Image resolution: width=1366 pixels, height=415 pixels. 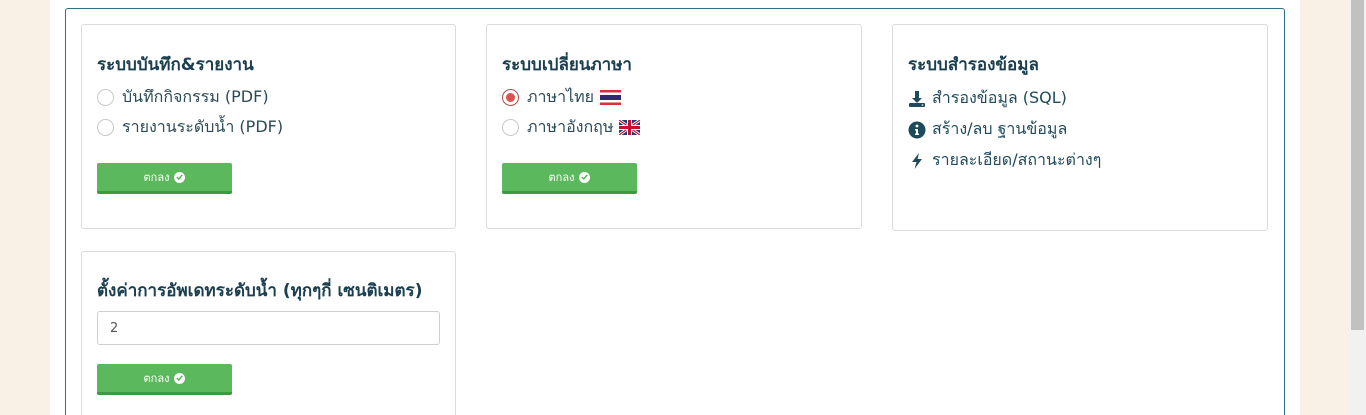 What do you see at coordinates (973, 65) in the screenshot?
I see `backup-card-title: ระบบสำรองข้อมูล` at bounding box center [973, 65].